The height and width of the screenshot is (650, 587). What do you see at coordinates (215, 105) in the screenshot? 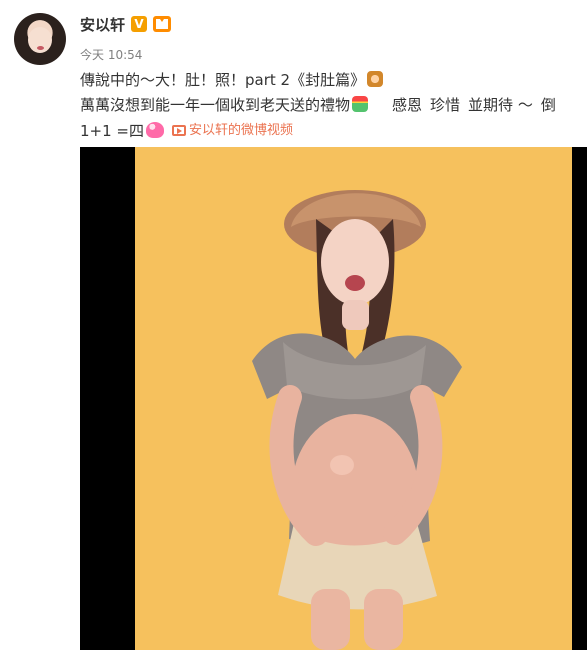
I see `post-text-line-2-text: 萬萬沒想到能一年一個收到老天送的禮物` at bounding box center [215, 105].